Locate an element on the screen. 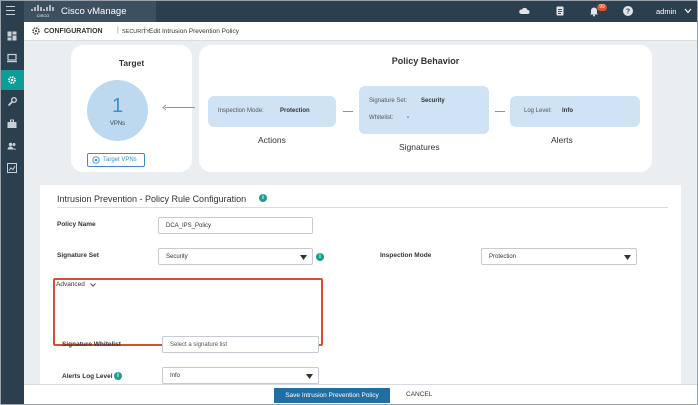 This screenshot has height=405, width=698. alerts-title: Alerts is located at coordinates (562, 140).